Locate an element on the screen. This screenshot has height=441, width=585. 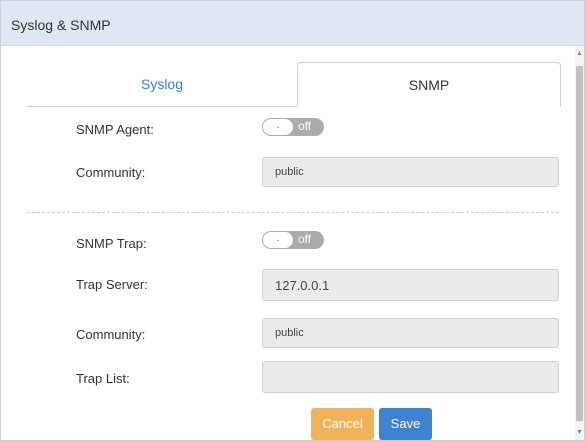
snmp-trap-toggle: . off is located at coordinates (293, 240).